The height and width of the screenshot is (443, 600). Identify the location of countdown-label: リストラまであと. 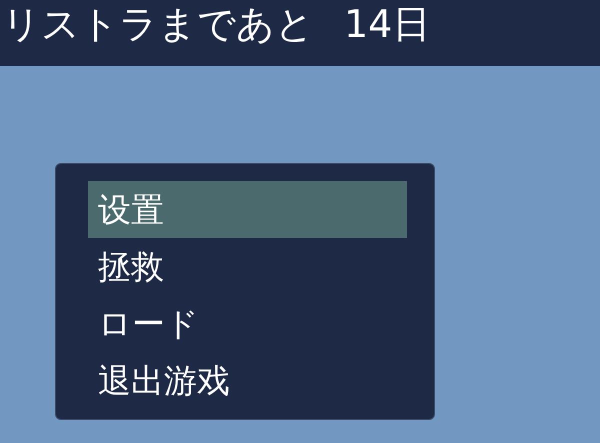
(158, 24).